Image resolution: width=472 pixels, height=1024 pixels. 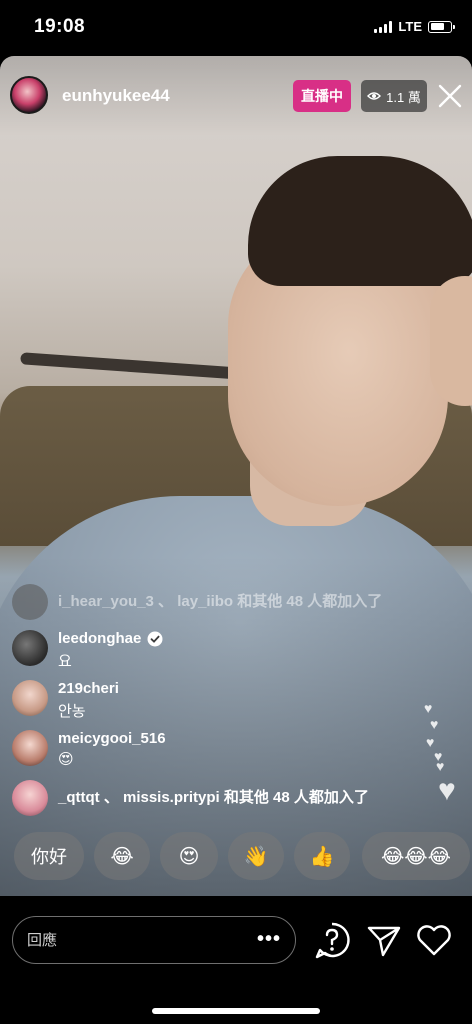 What do you see at coordinates (137, 940) in the screenshot?
I see `reply-input` at bounding box center [137, 940].